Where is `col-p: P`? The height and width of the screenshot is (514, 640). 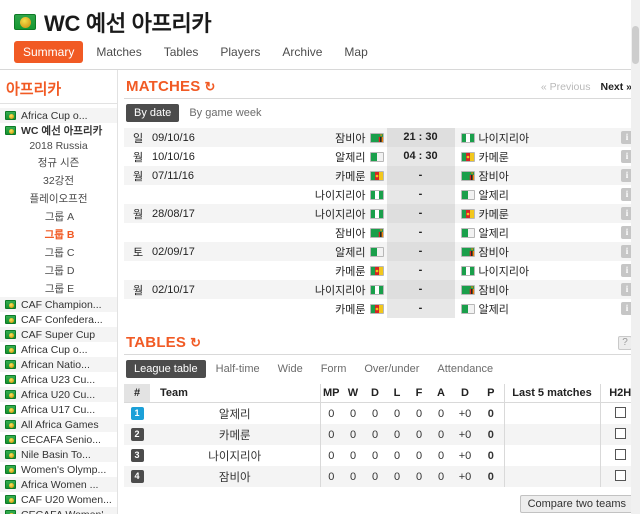
col-p: P is located at coordinates (491, 393).